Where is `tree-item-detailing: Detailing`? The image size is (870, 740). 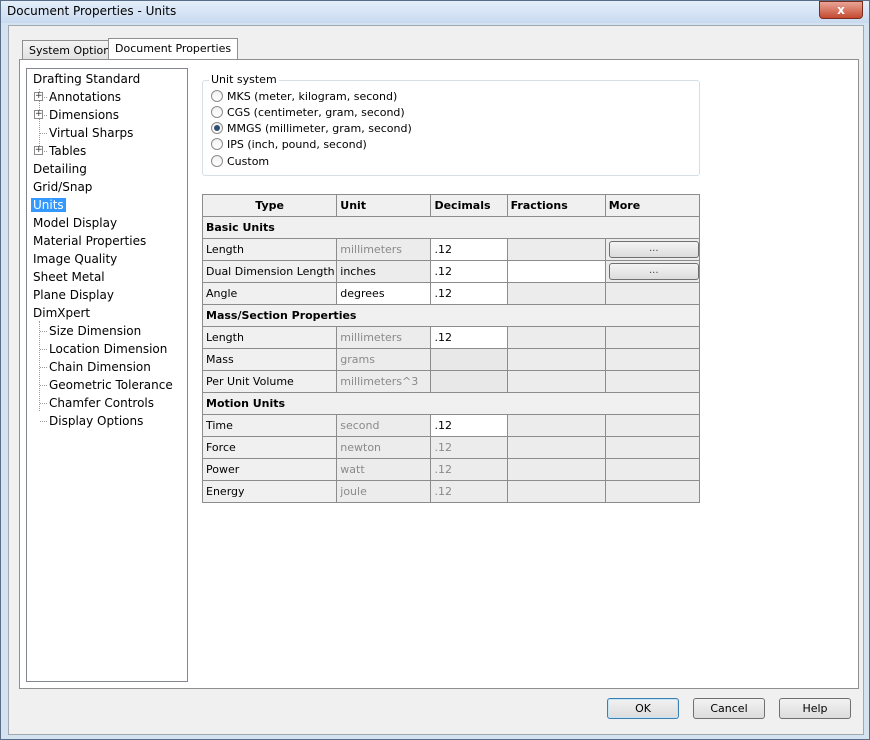 tree-item-detailing: Detailing is located at coordinates (60, 169).